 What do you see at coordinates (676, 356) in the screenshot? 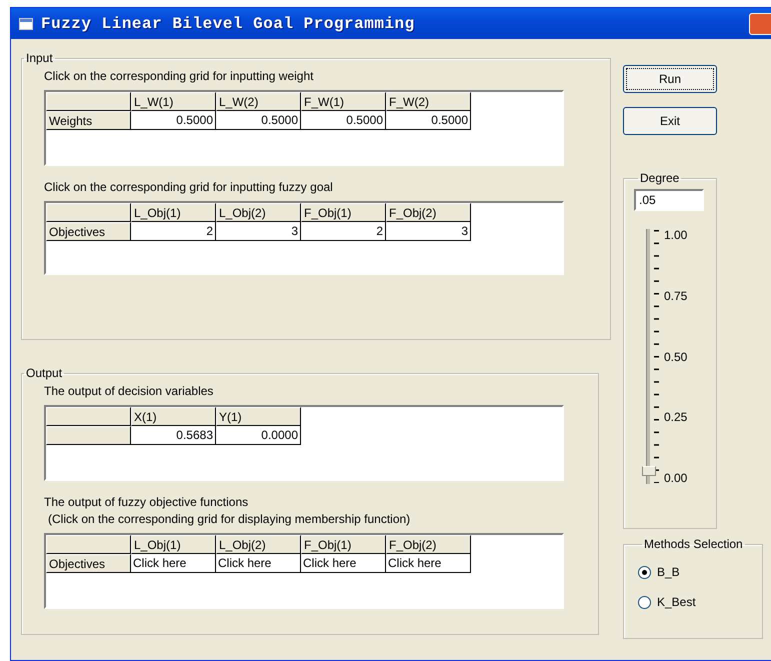
I see `tick-label: 0.50` at bounding box center [676, 356].